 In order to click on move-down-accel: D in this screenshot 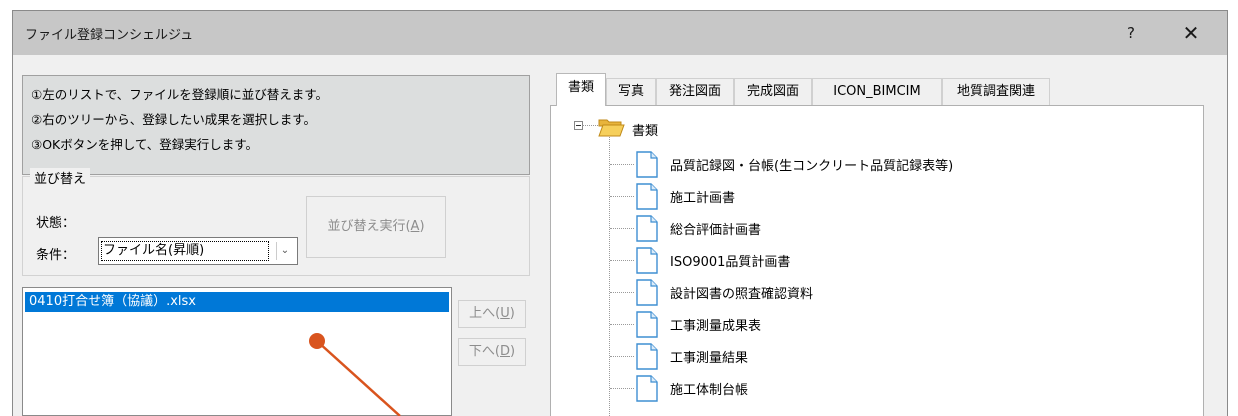, I will do `click(504, 351)`.